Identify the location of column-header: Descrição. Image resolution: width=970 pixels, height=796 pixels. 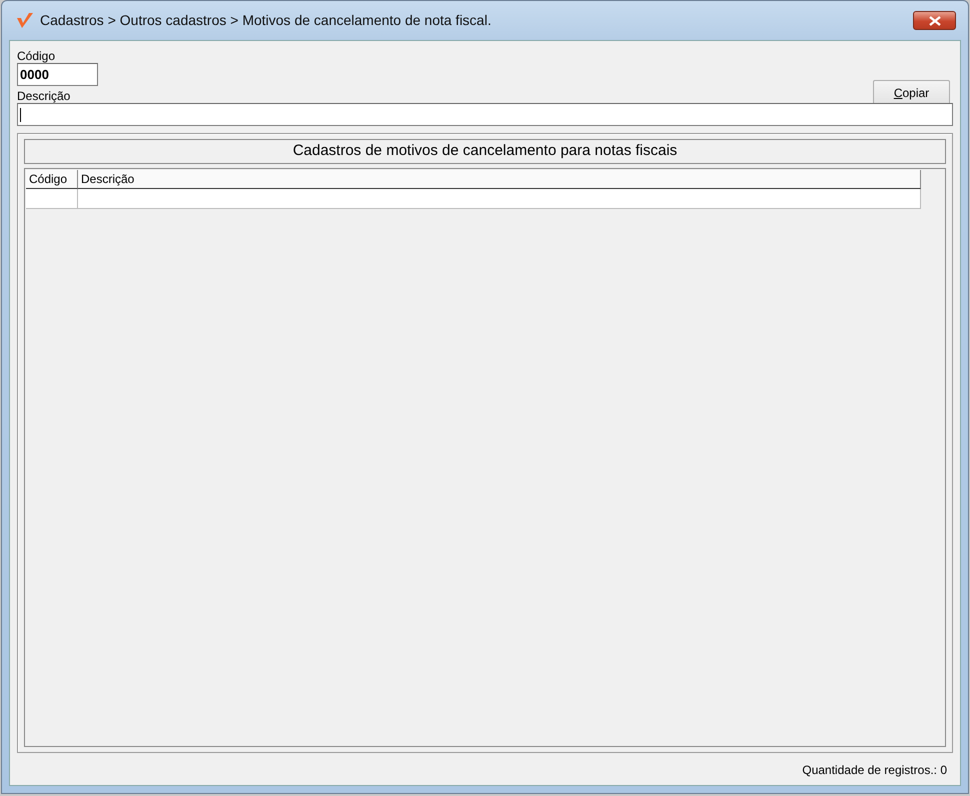
(499, 179).